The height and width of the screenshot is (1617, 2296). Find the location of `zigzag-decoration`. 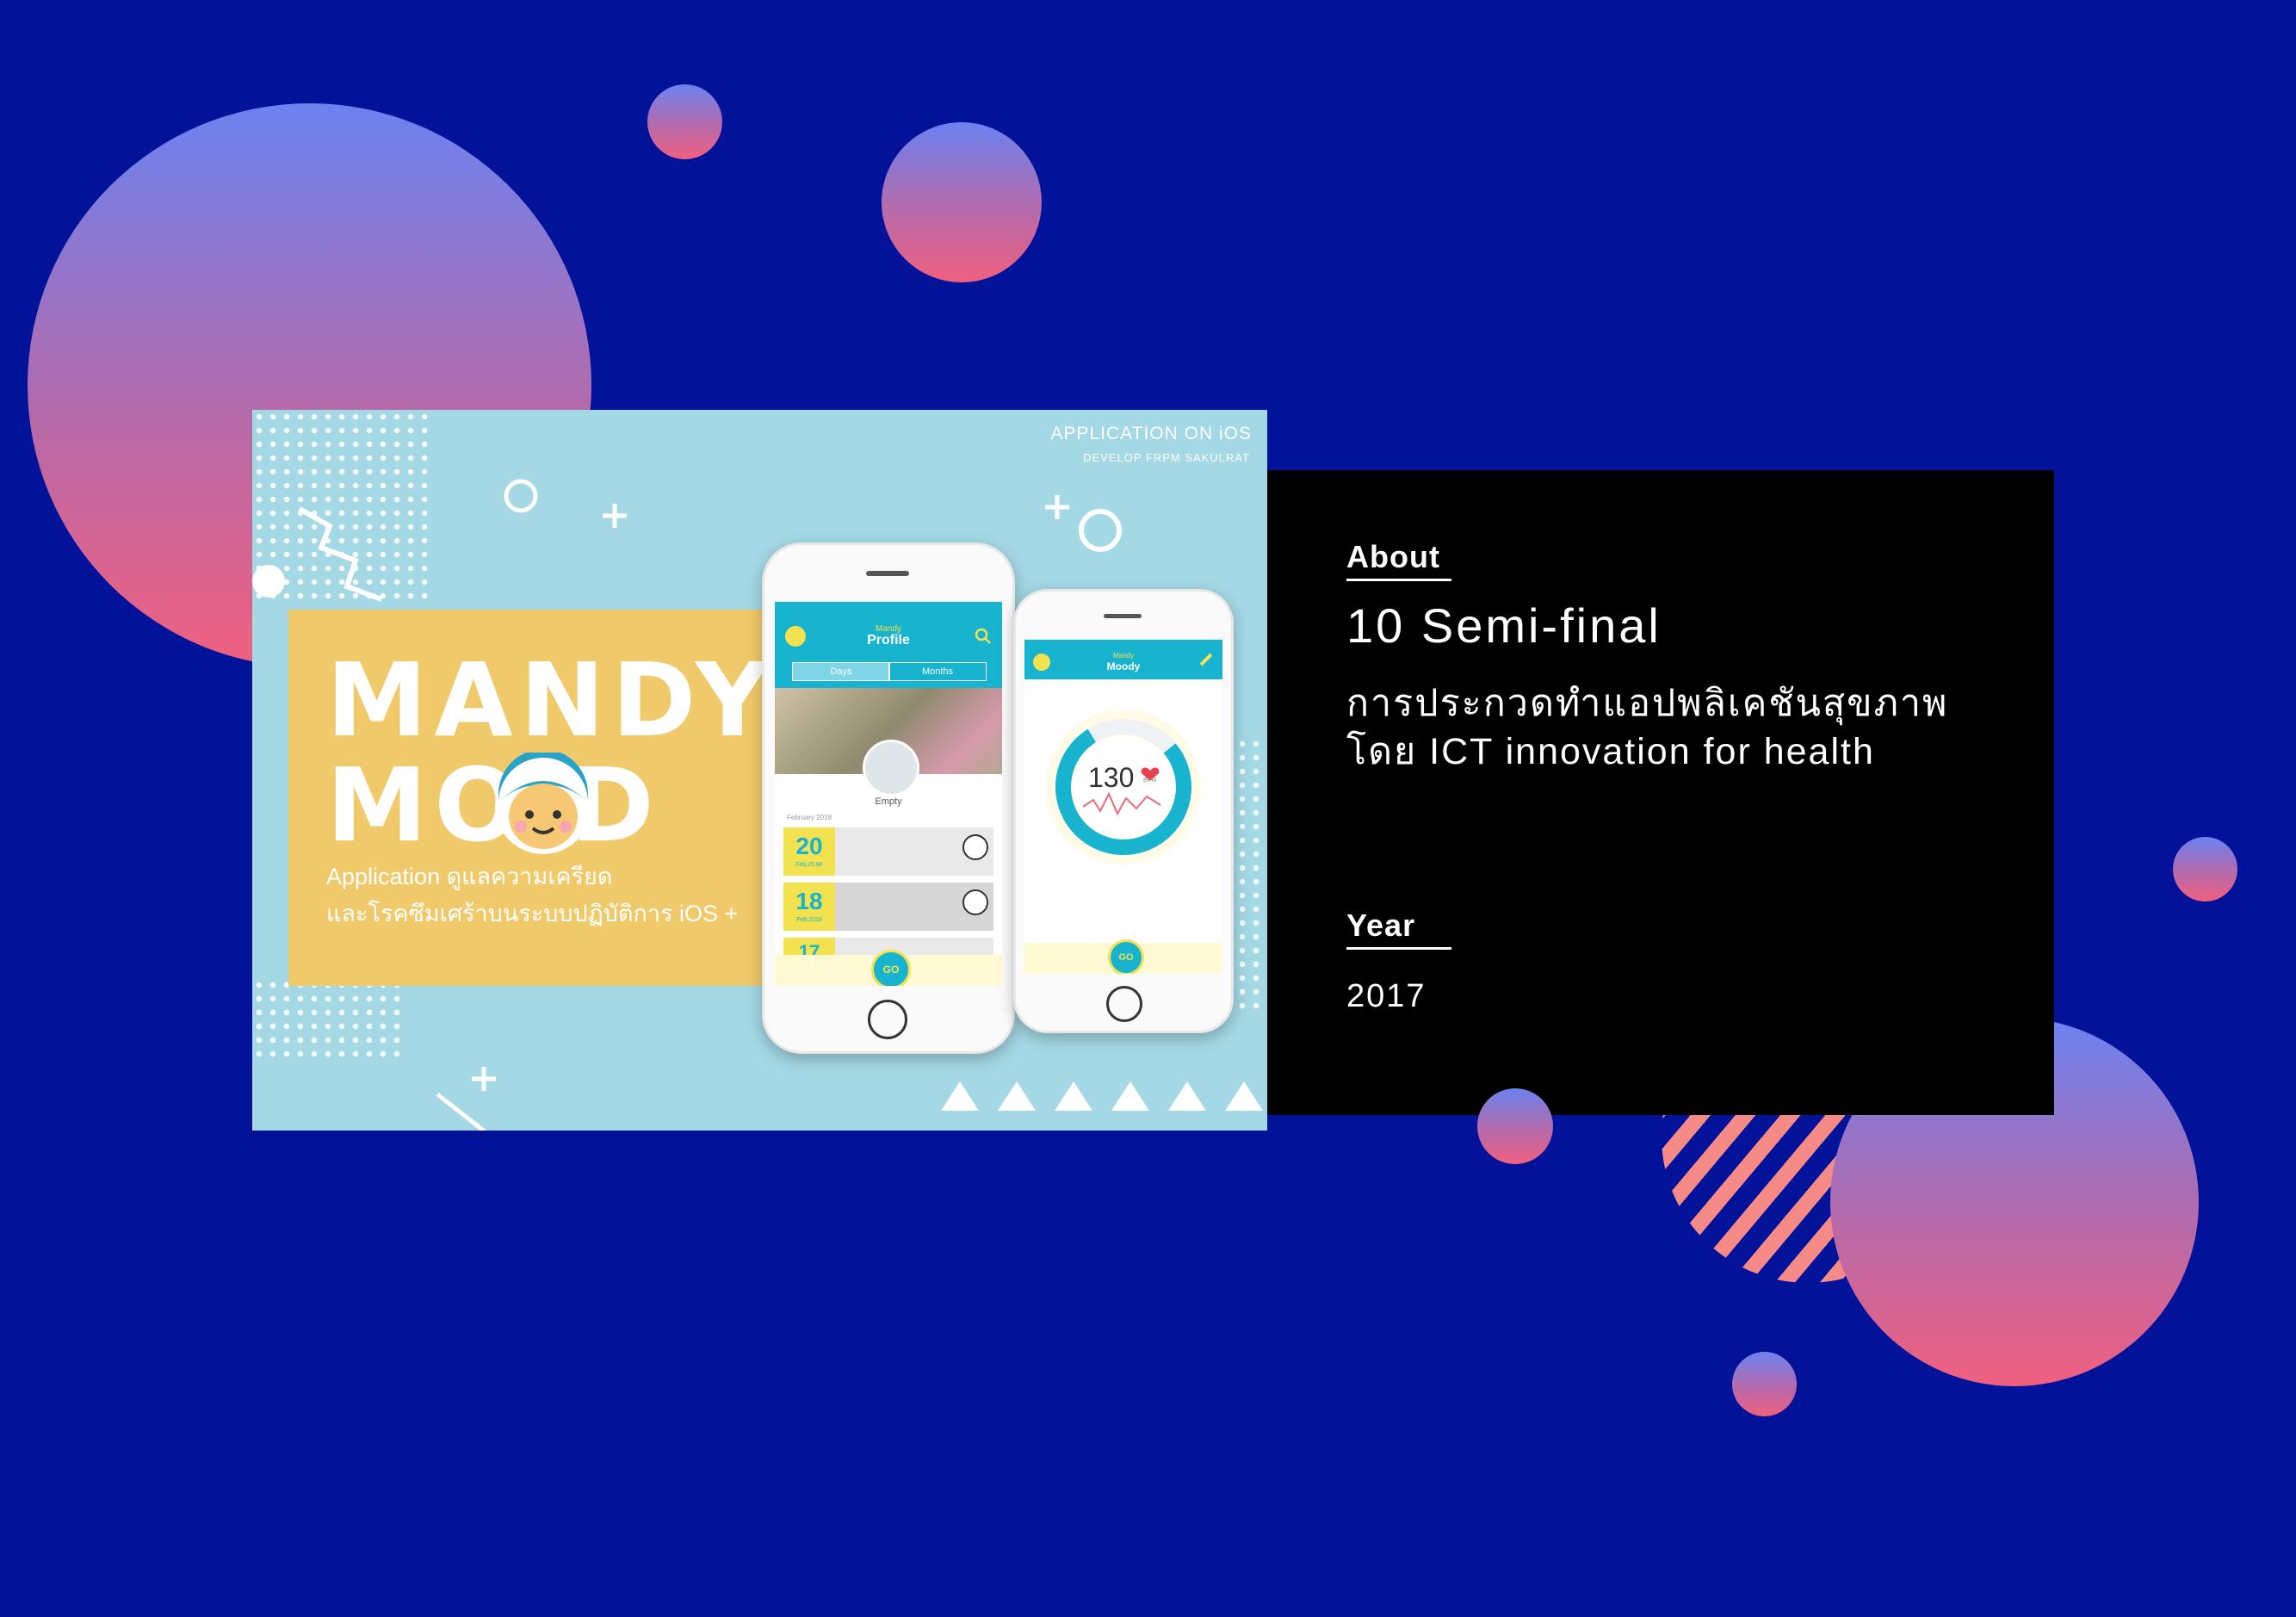

zigzag-decoration is located at coordinates (341, 554).